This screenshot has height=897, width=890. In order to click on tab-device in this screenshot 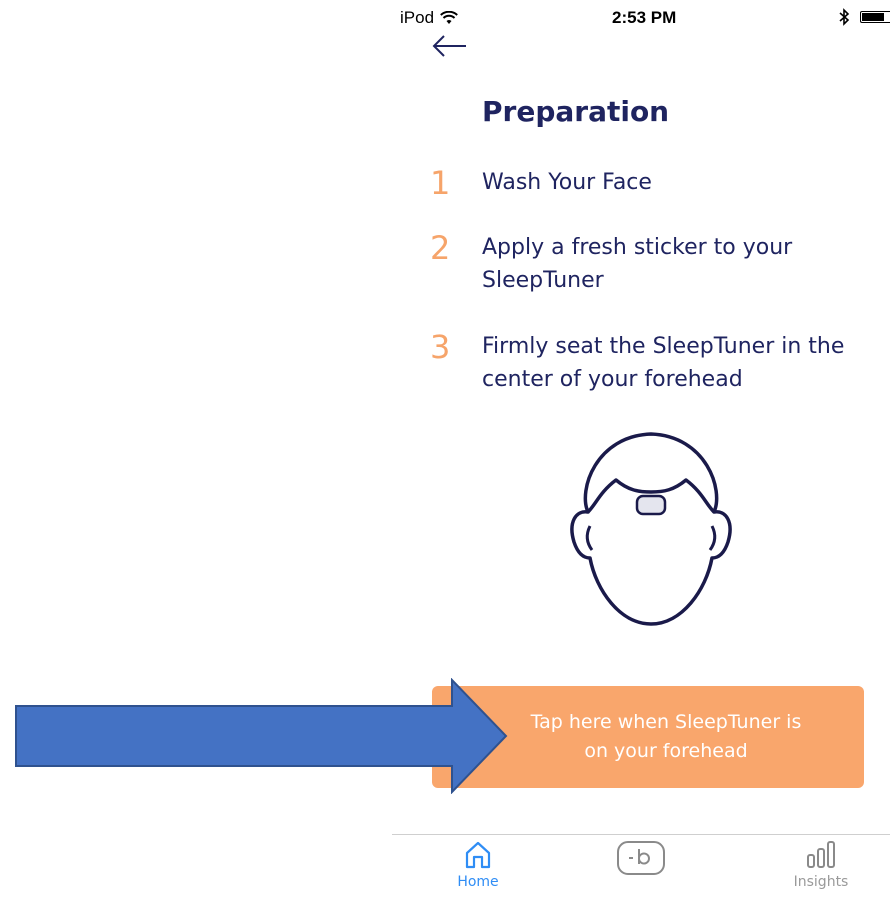, I will do `click(641, 858)`.